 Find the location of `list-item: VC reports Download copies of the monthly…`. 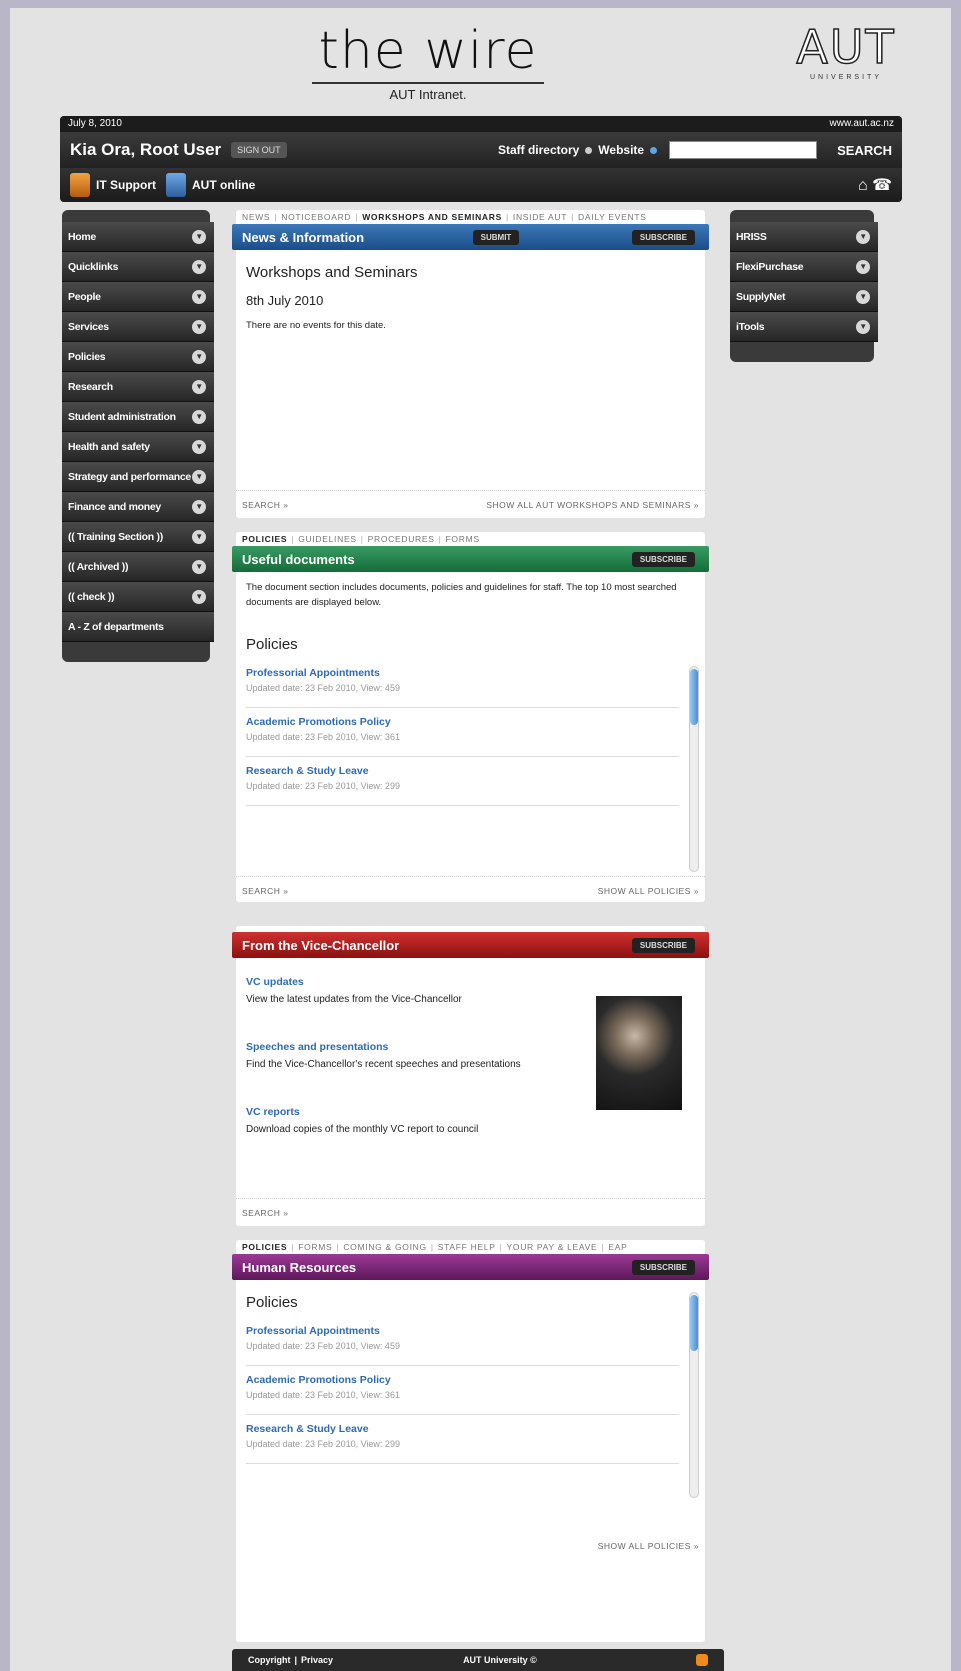

list-item: VC reports Download copies of the monthly… is located at coordinates (470, 1120).